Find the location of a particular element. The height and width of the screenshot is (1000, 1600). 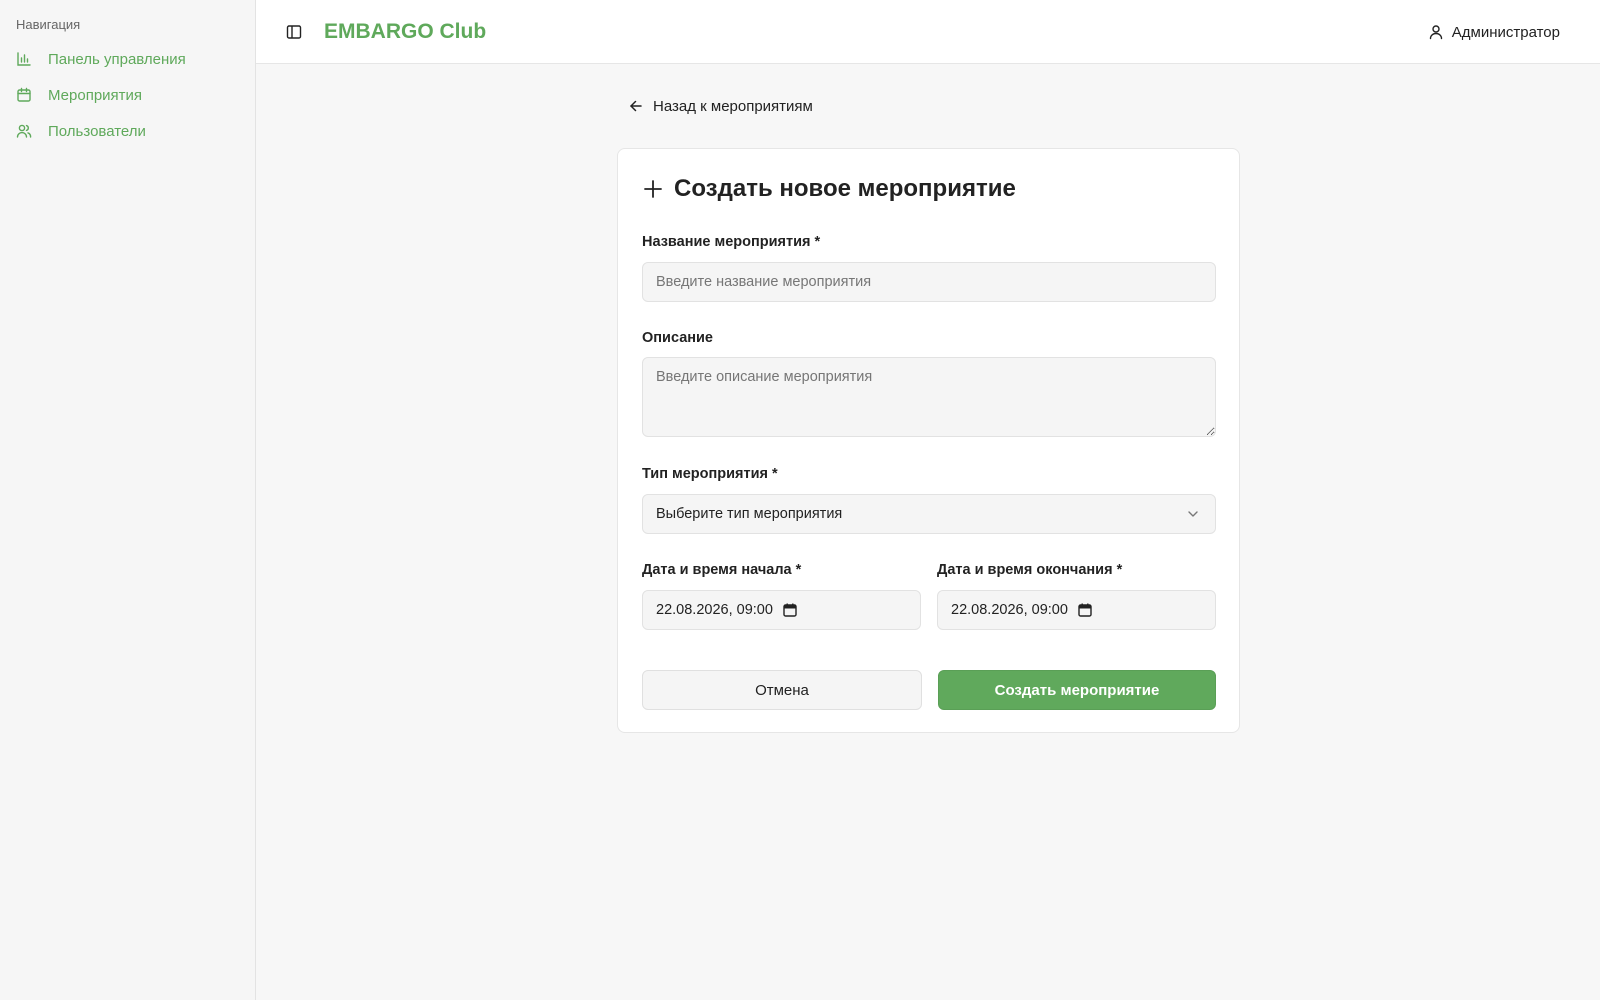

end-datetime-label: Дата и время окончания * is located at coordinates (1030, 570).